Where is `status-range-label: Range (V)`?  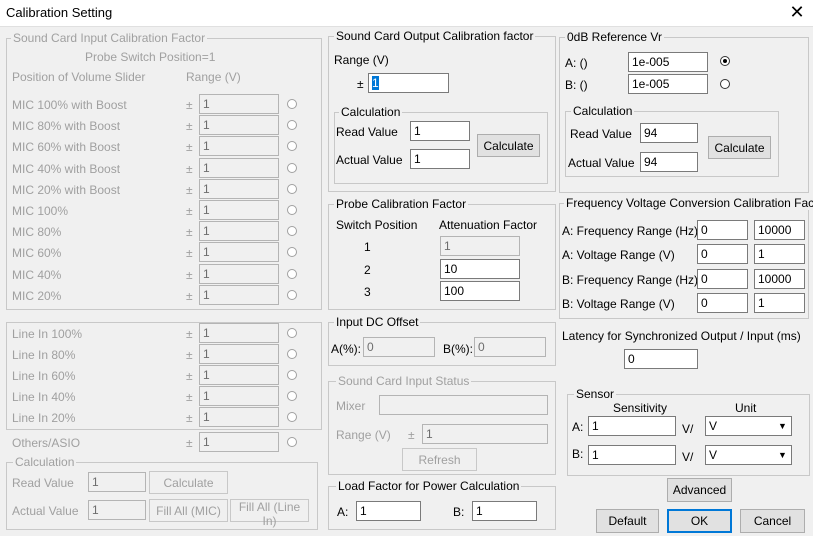
status-range-label: Range (V) is located at coordinates (363, 435).